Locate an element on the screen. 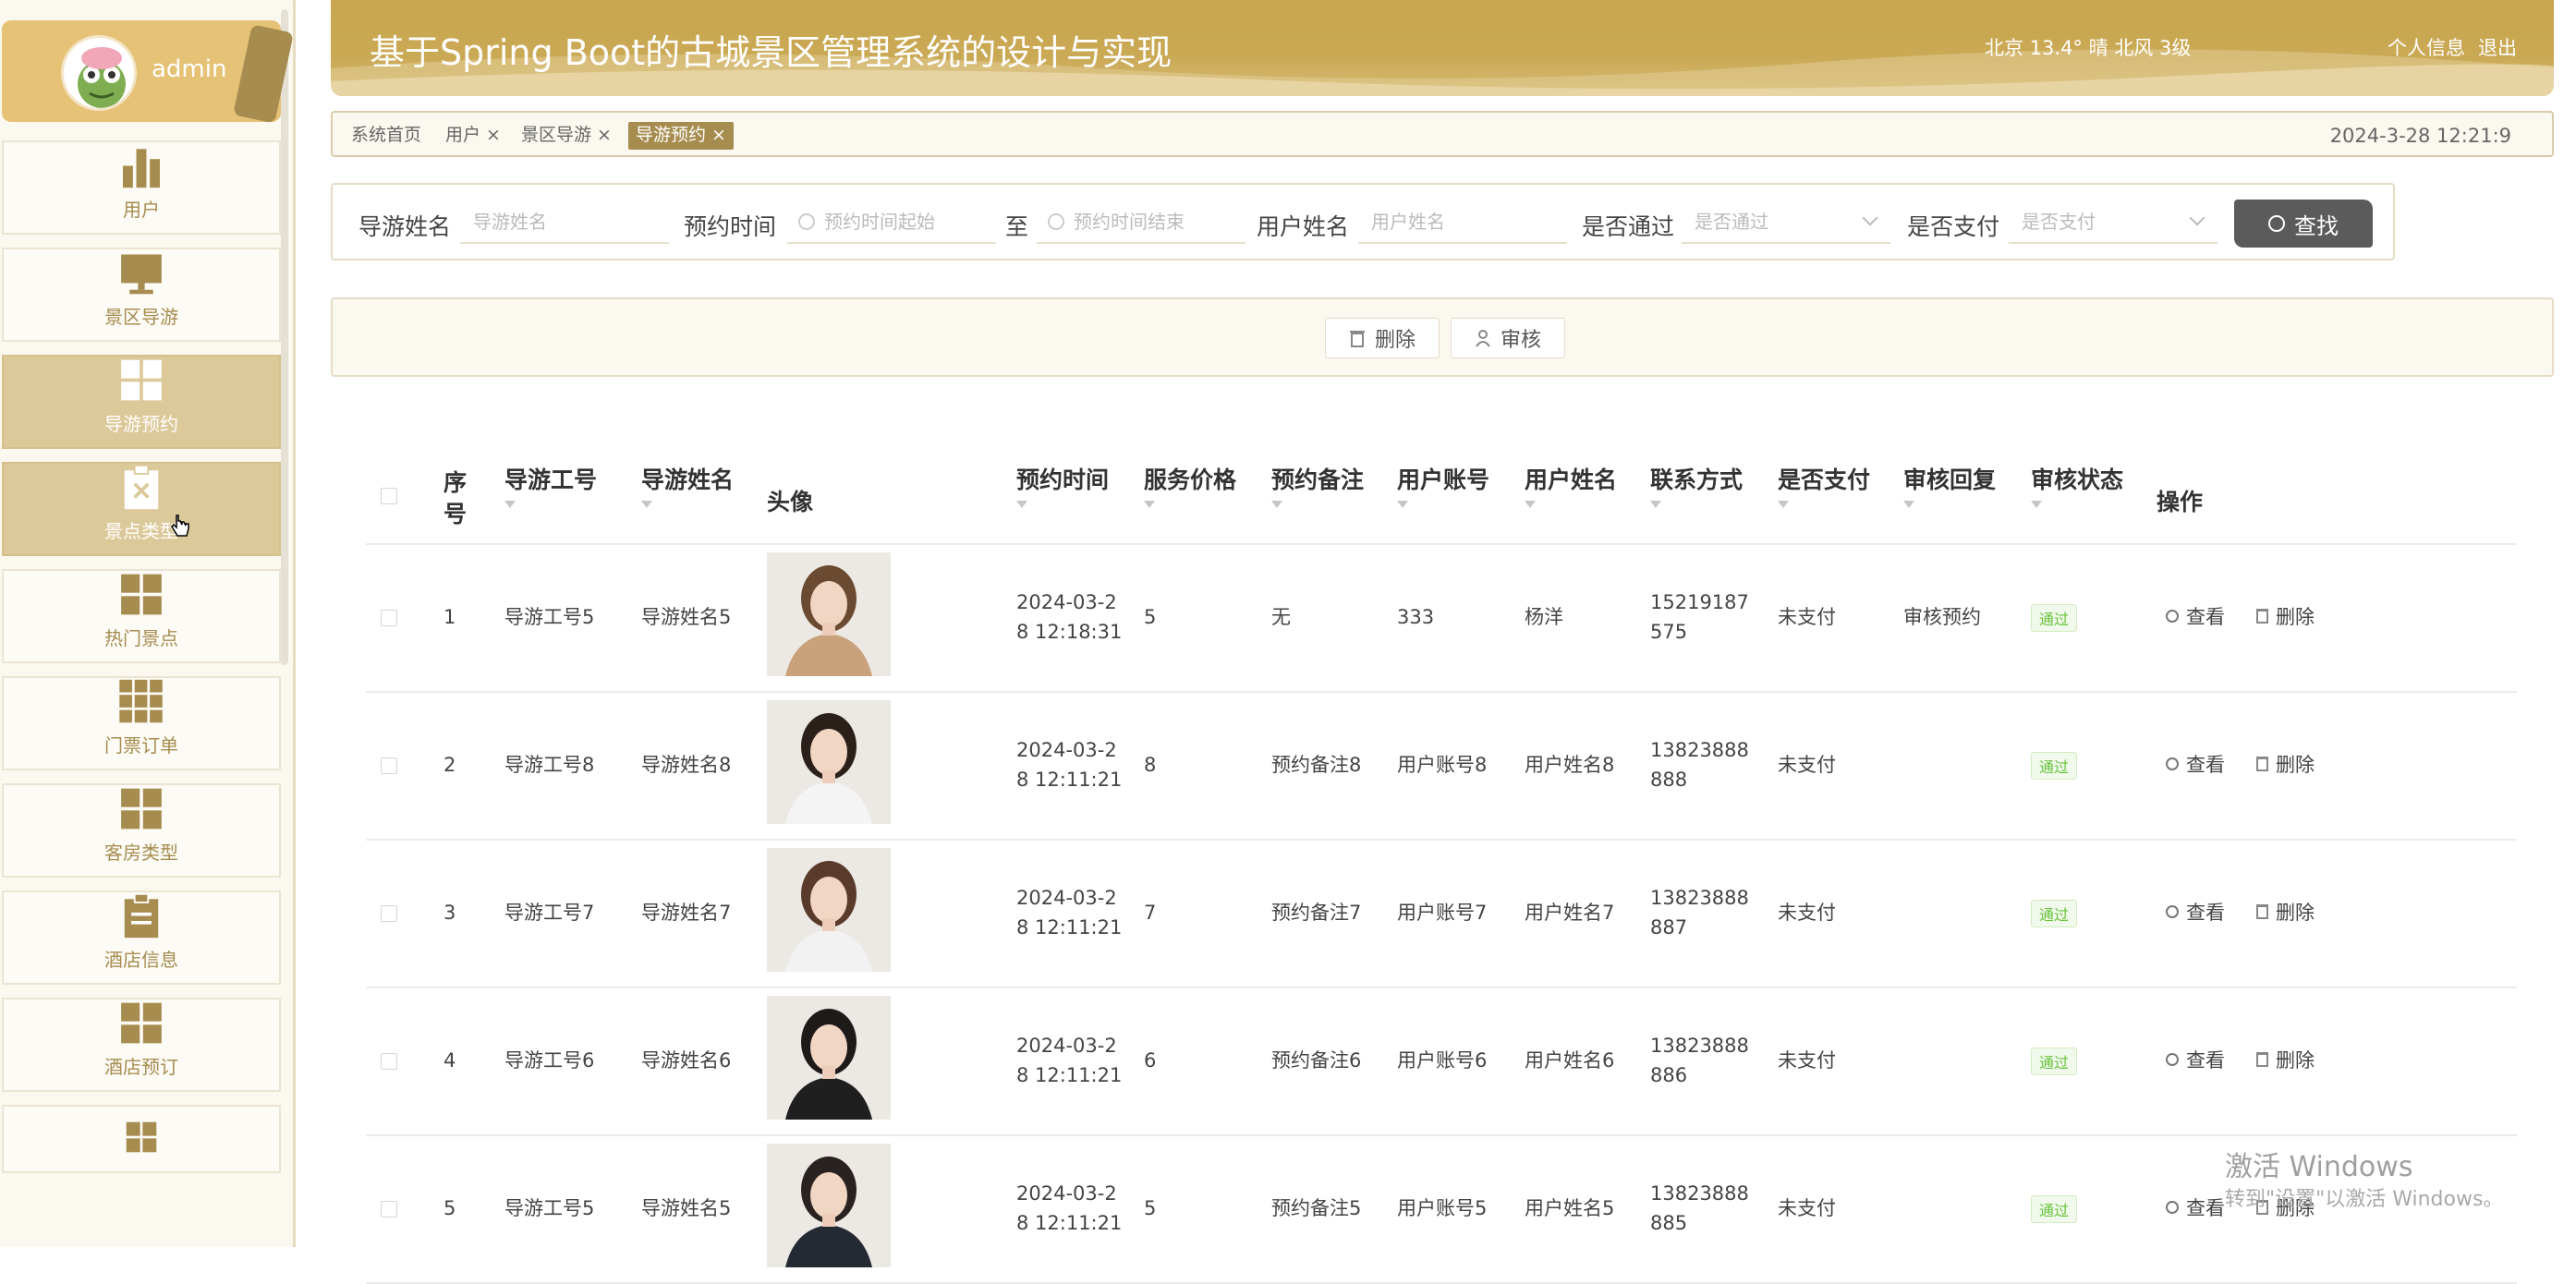 This screenshot has height=1284, width=2576. header-user-name: 用户姓名 is located at coordinates (1571, 486).